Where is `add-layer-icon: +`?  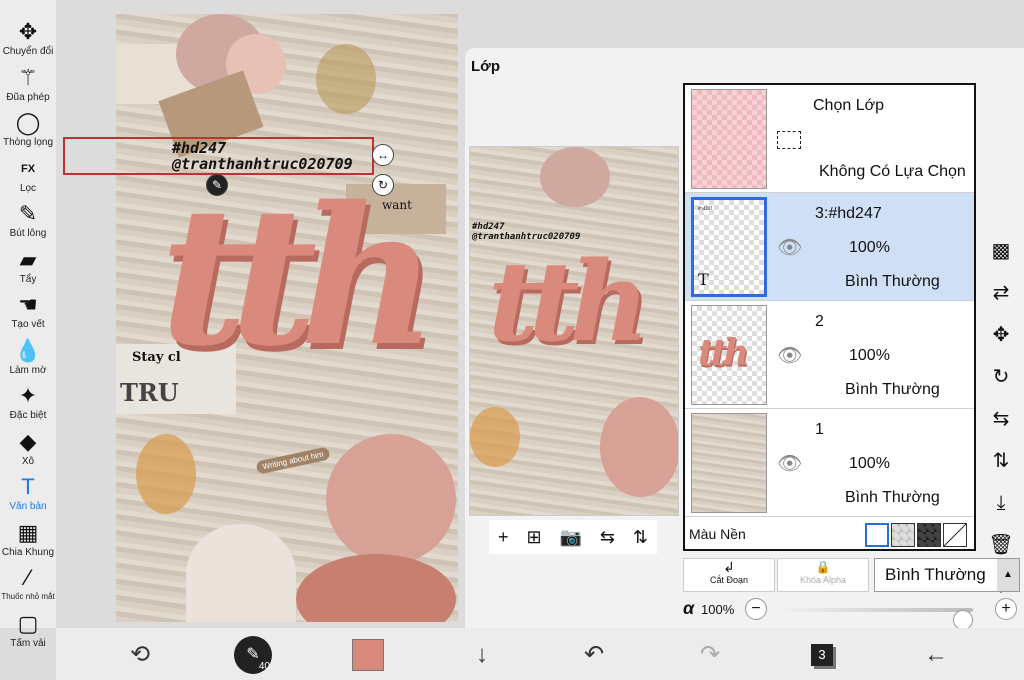
add-layer-icon: + is located at coordinates (503, 537).